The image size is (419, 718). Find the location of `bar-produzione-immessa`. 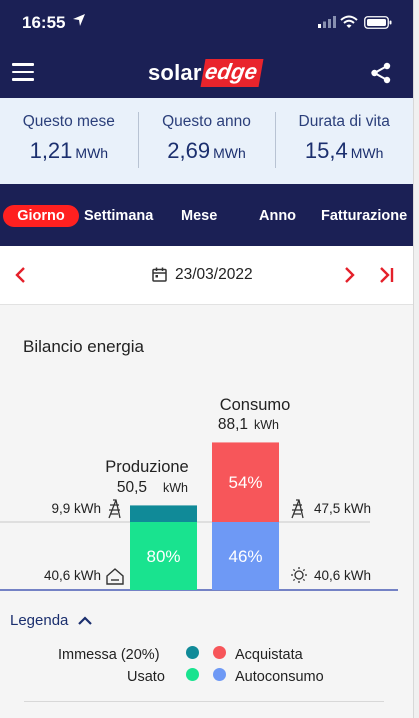

bar-produzione-immessa is located at coordinates (163, 513).